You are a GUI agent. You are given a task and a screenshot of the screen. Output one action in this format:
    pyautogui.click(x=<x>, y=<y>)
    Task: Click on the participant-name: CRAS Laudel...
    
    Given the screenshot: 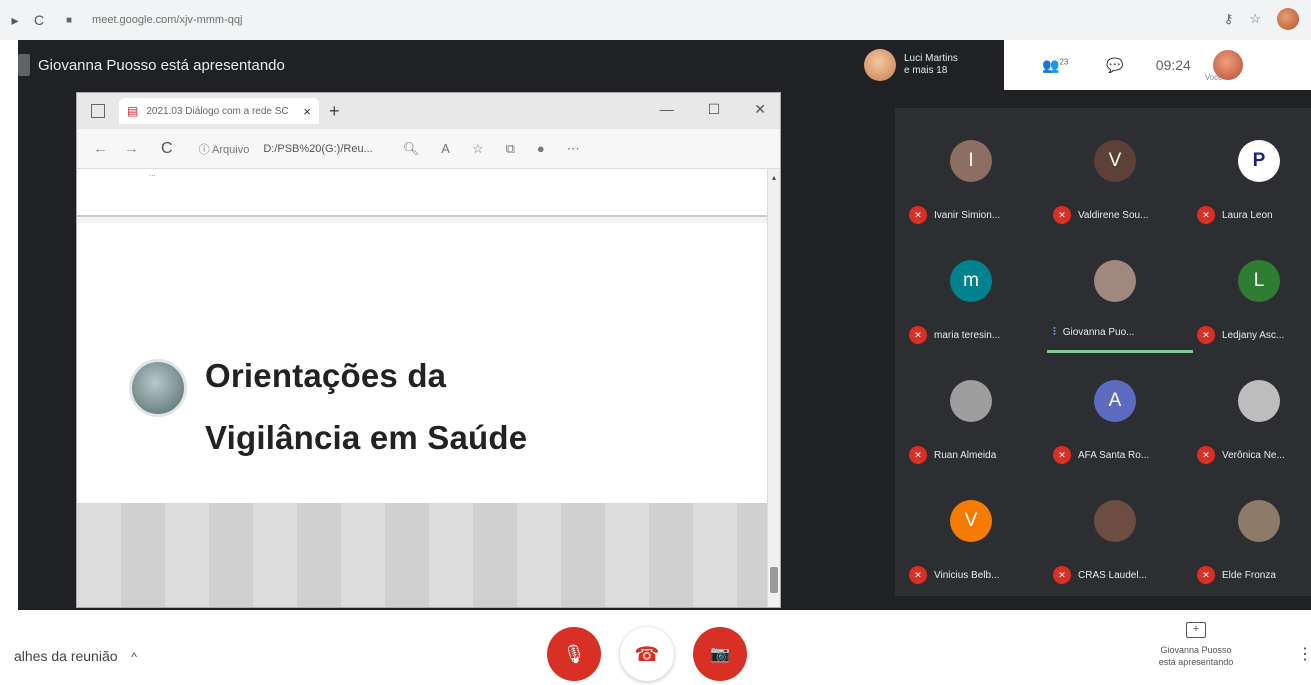 What is the action you would take?
    pyautogui.click(x=1112, y=575)
    